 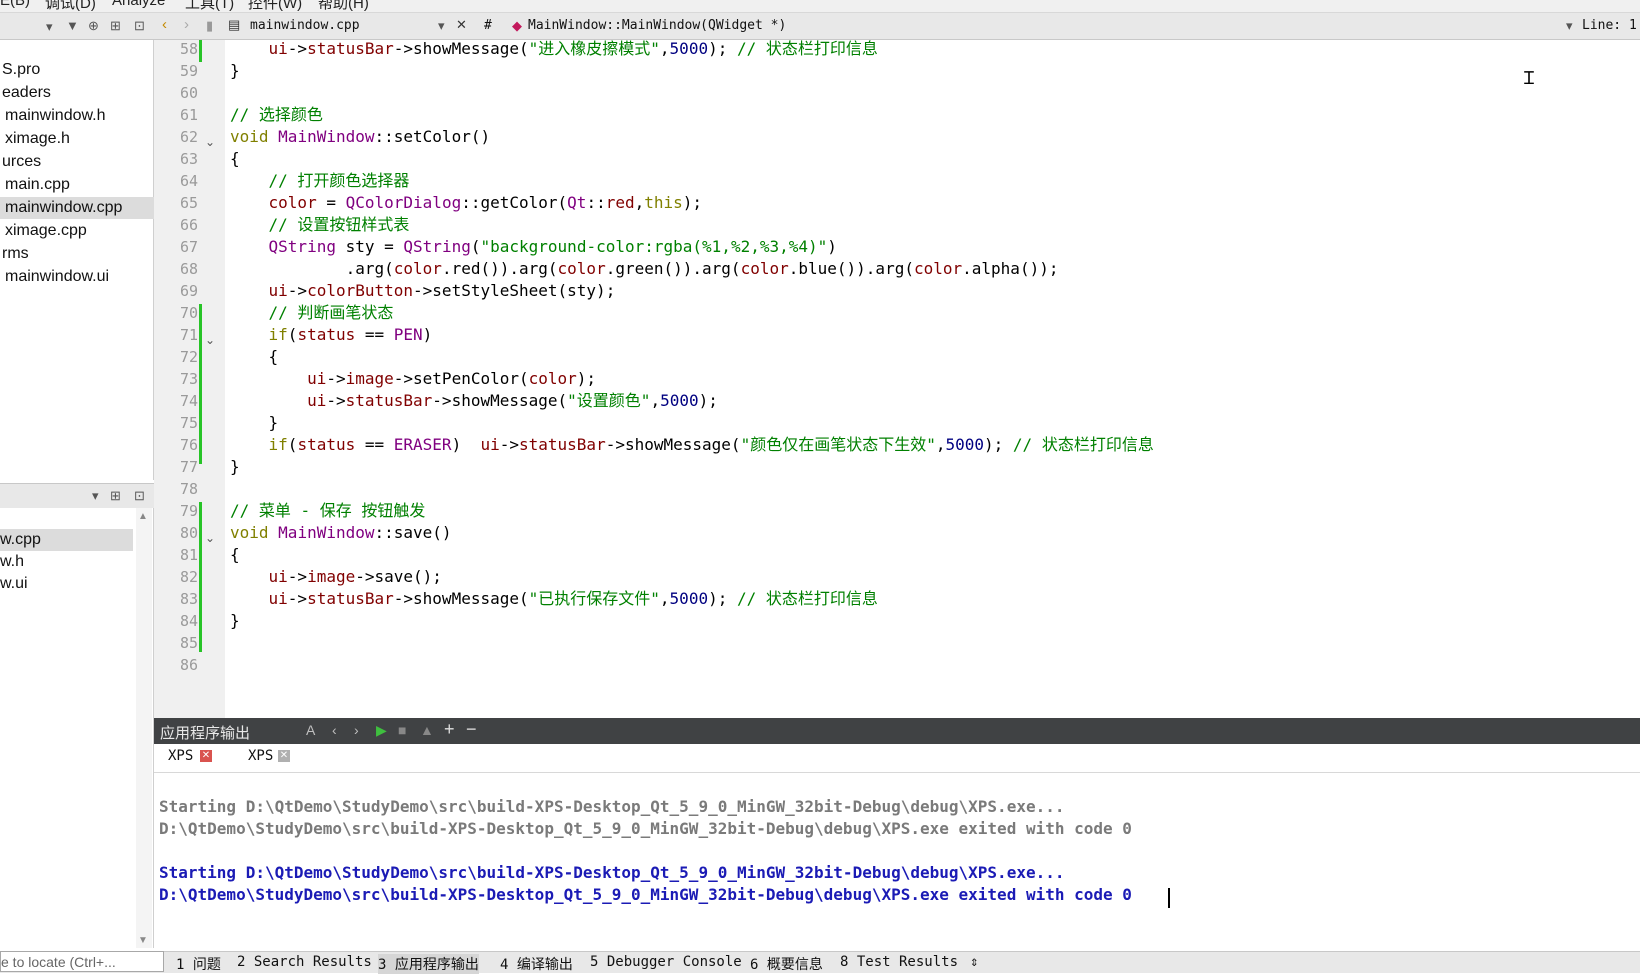 I want to click on menu-item-debug: 调试(D), so click(x=70, y=6).